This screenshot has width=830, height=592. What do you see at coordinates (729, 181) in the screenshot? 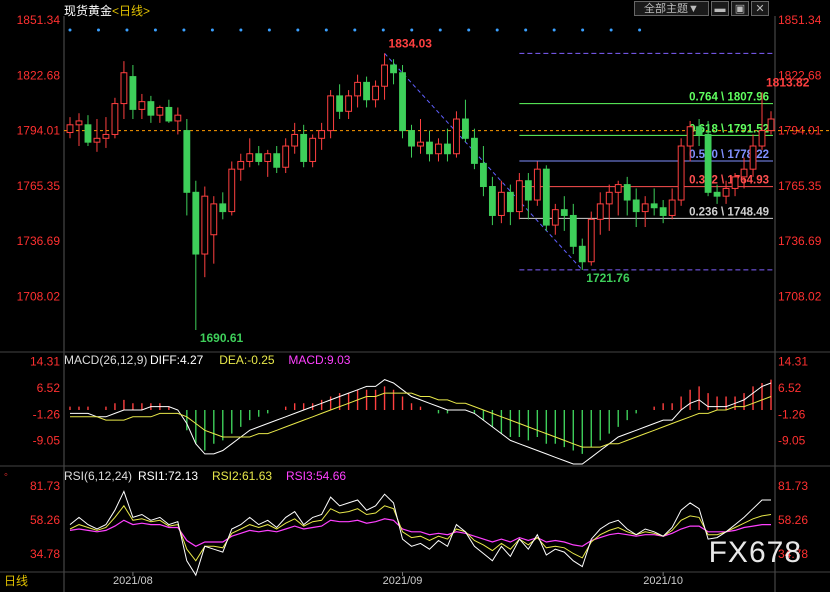
I see `fib-level-label: 0.382 \ 1764.93` at bounding box center [729, 181].